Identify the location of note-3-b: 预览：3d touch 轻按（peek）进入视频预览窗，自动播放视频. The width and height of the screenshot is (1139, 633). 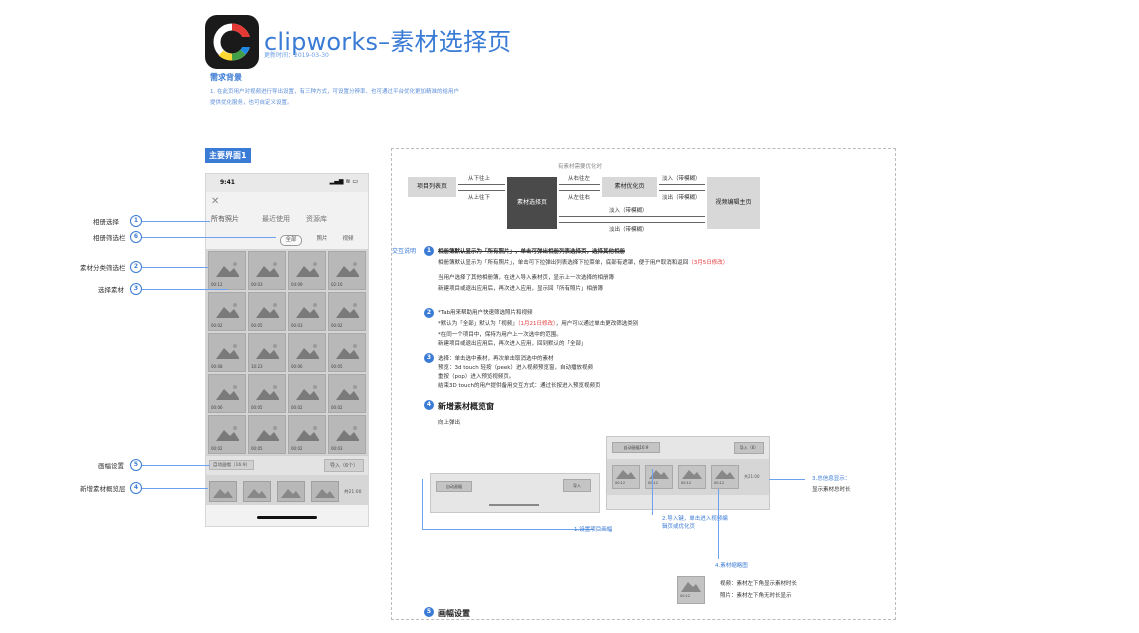
(515, 368).